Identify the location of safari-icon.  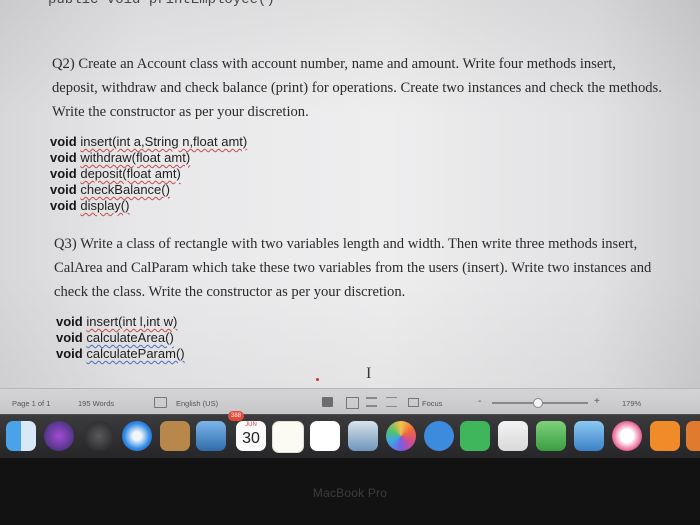
(137, 436).